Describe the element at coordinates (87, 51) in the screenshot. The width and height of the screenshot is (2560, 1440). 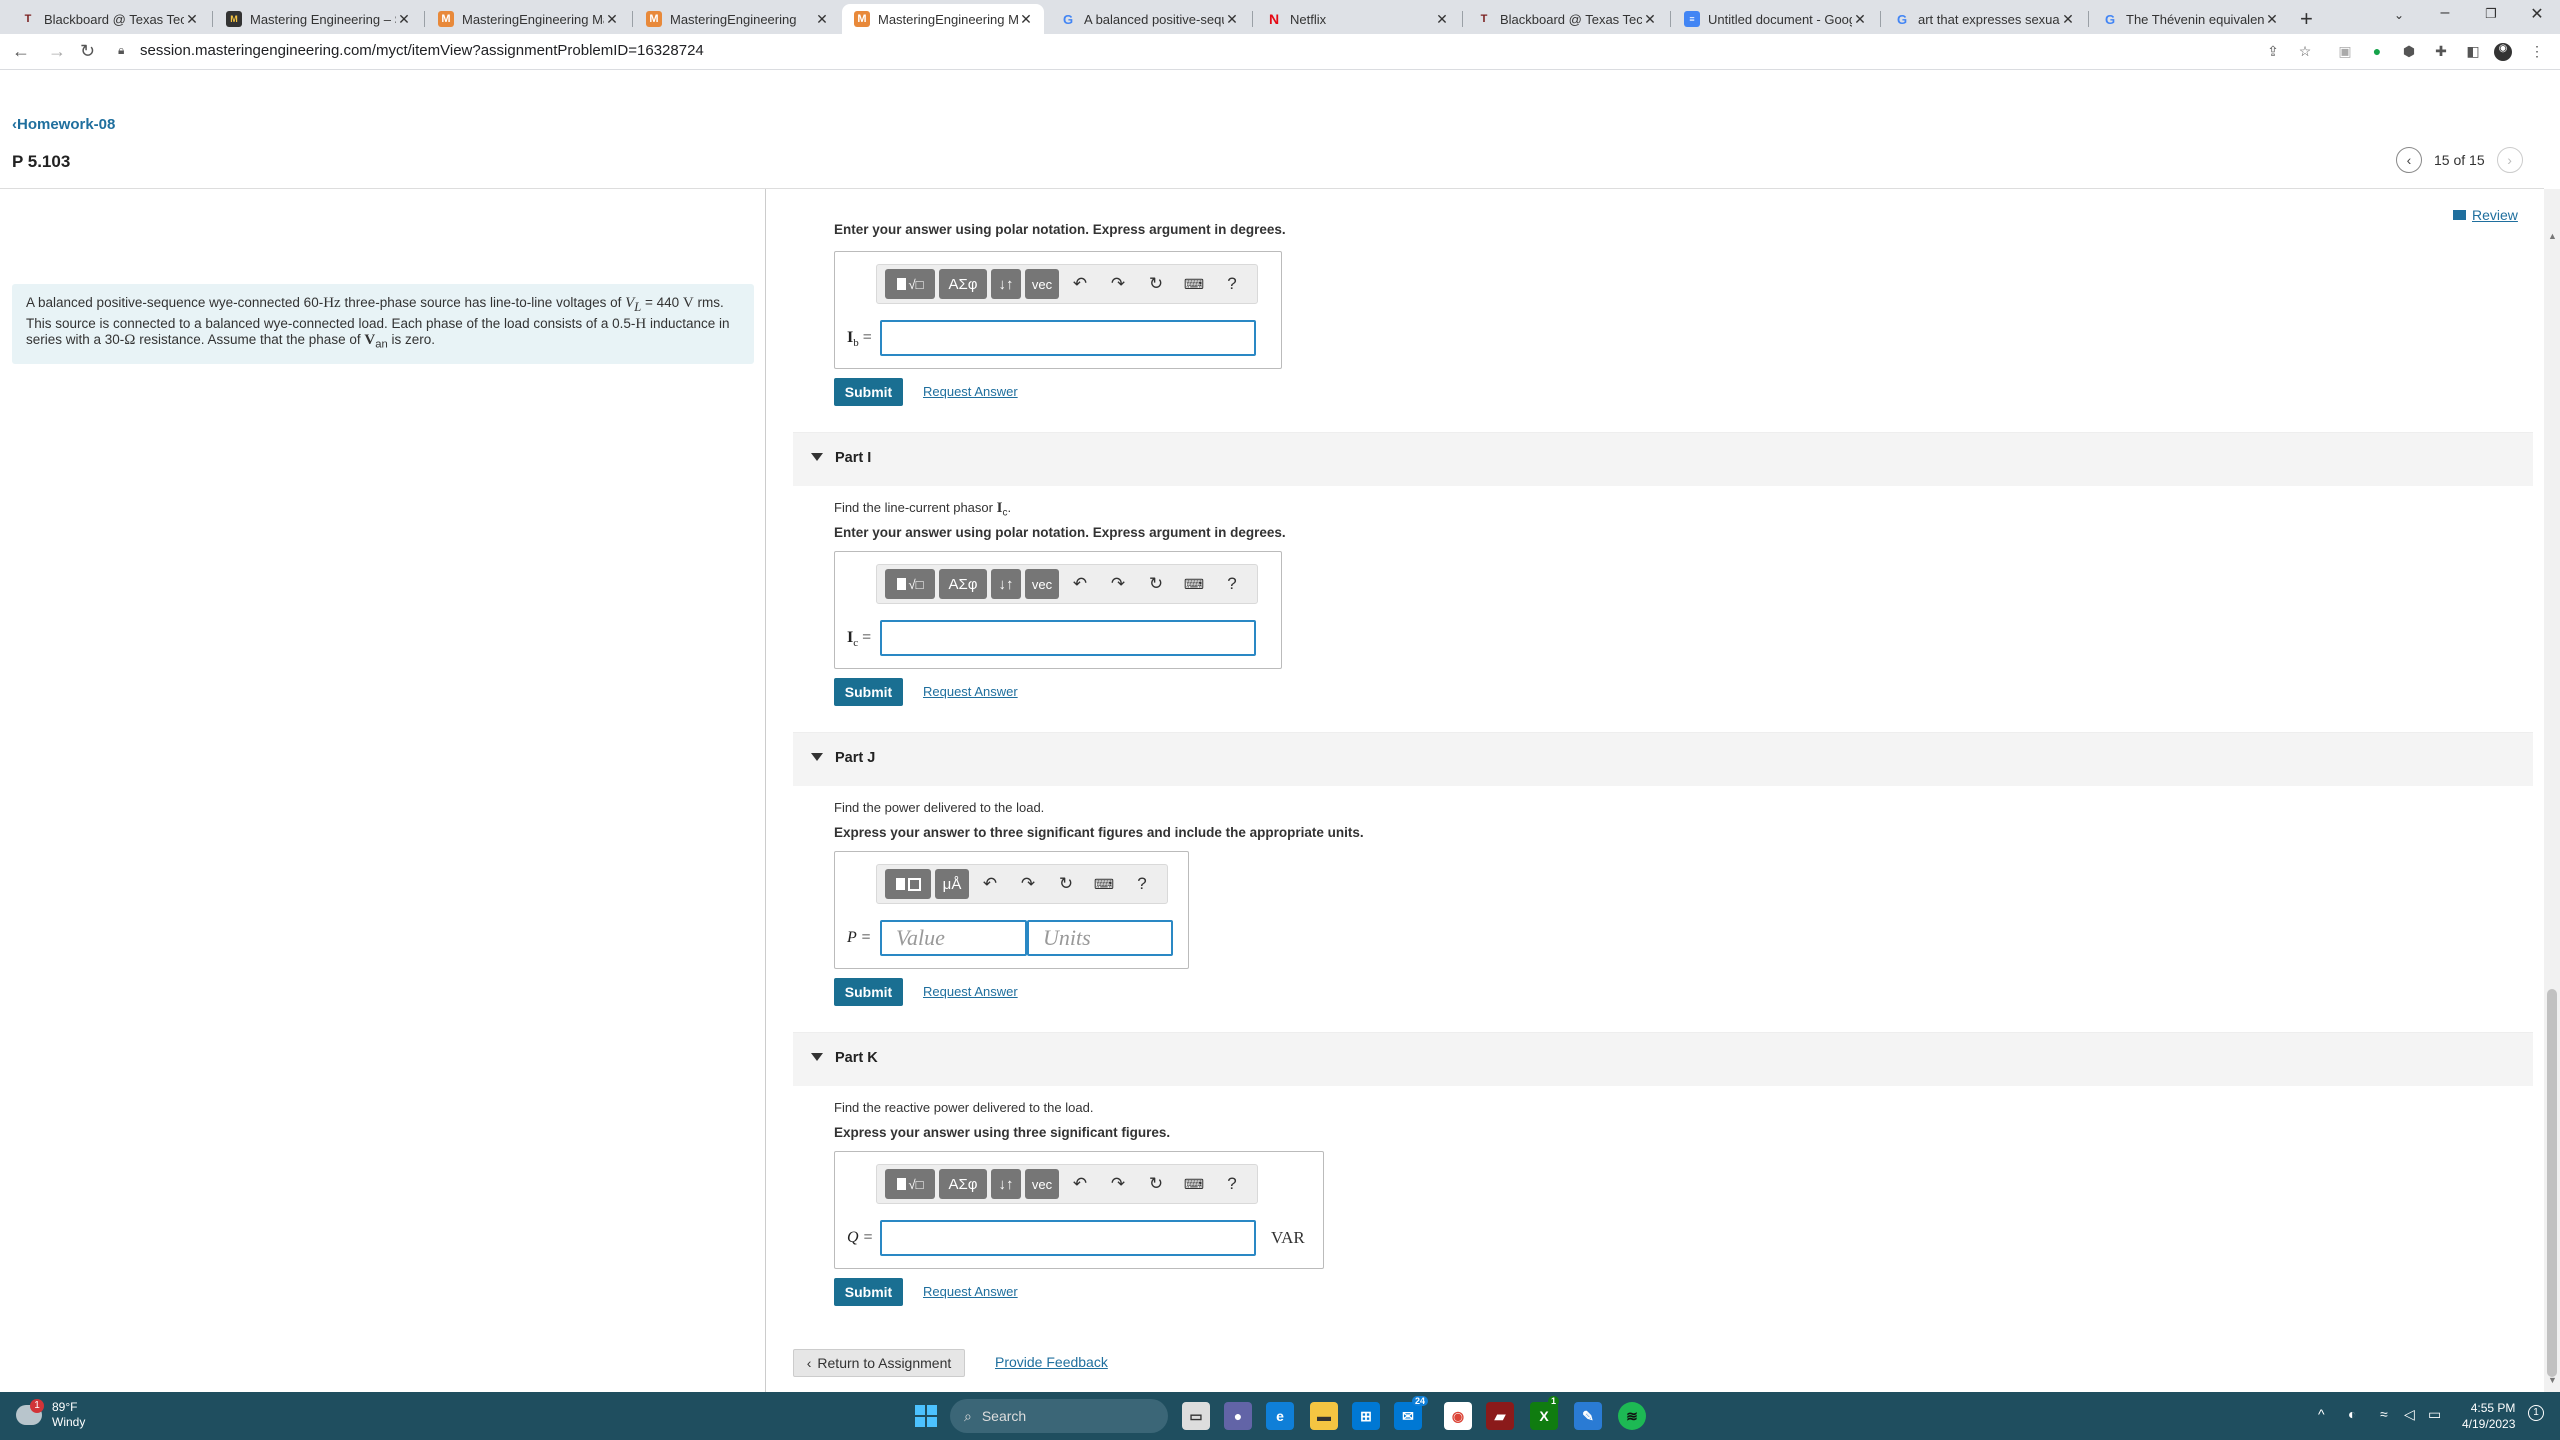
I see `reload-icon: ↻` at that location.